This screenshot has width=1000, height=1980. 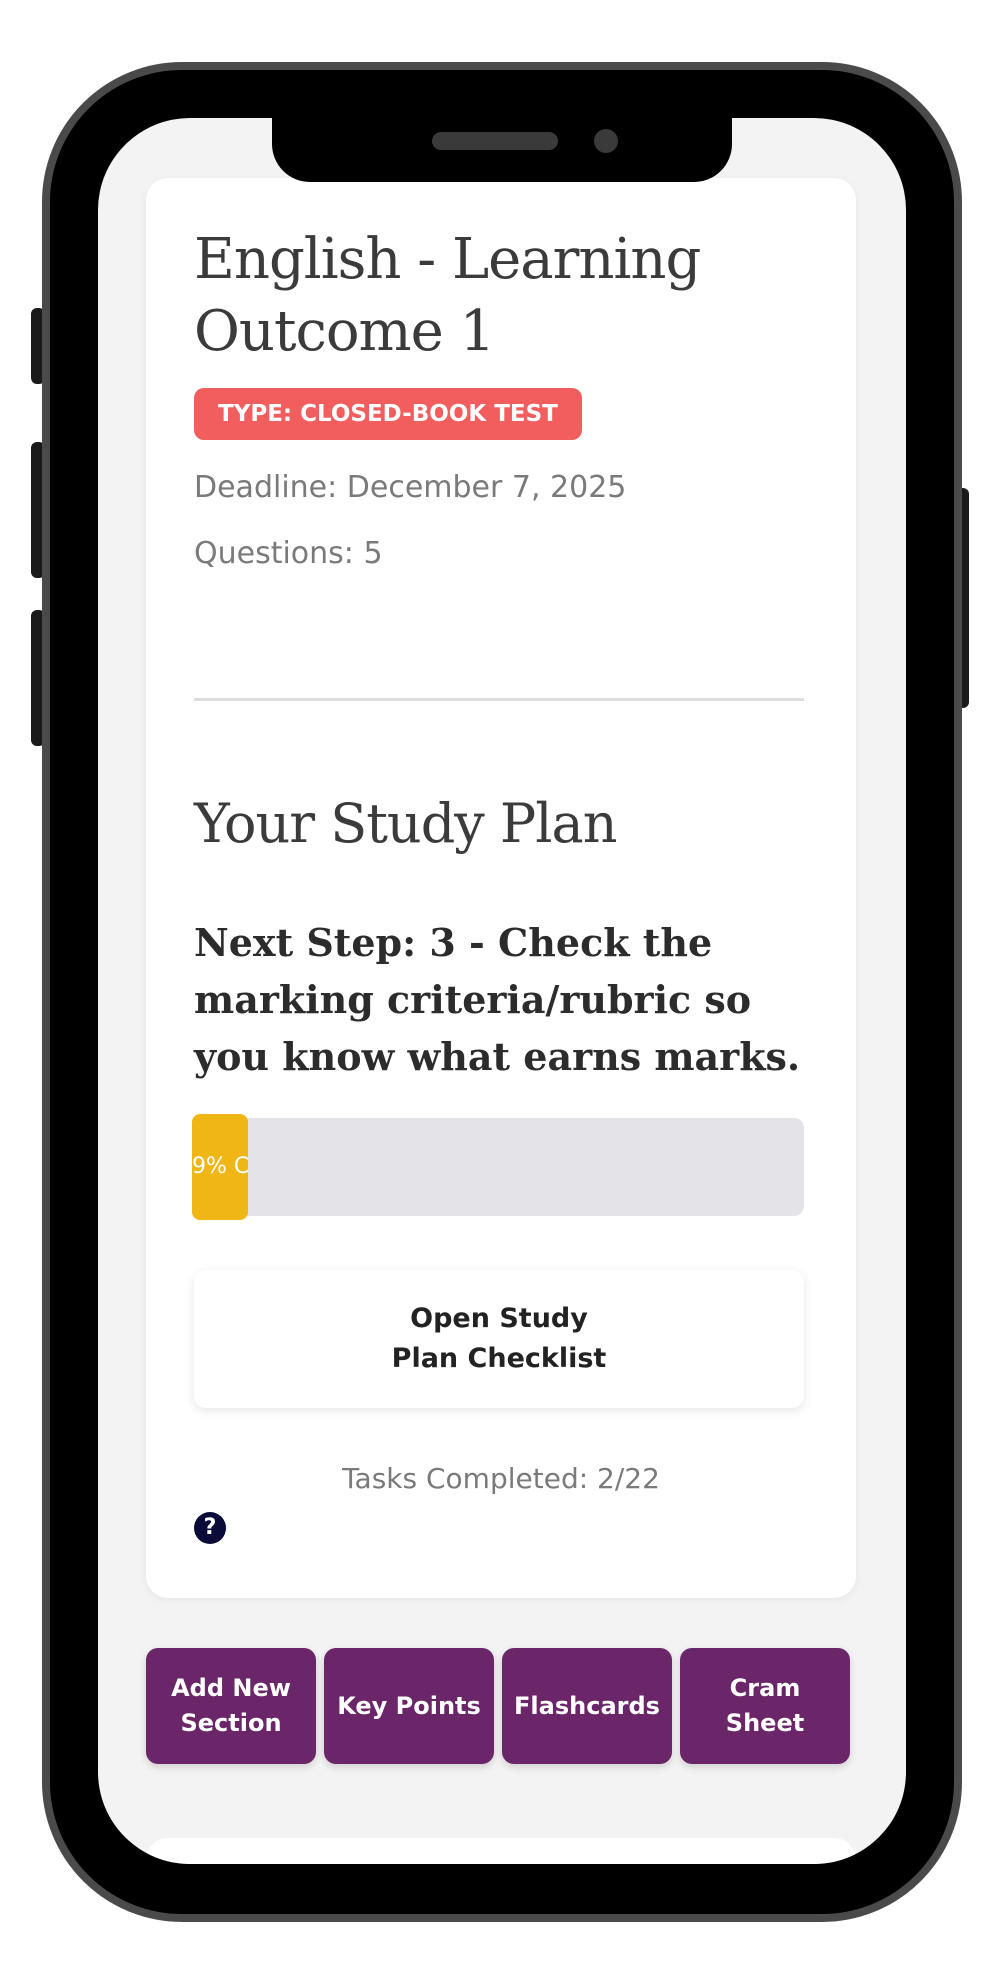 What do you see at coordinates (499, 1167) in the screenshot?
I see `progress-bar-track` at bounding box center [499, 1167].